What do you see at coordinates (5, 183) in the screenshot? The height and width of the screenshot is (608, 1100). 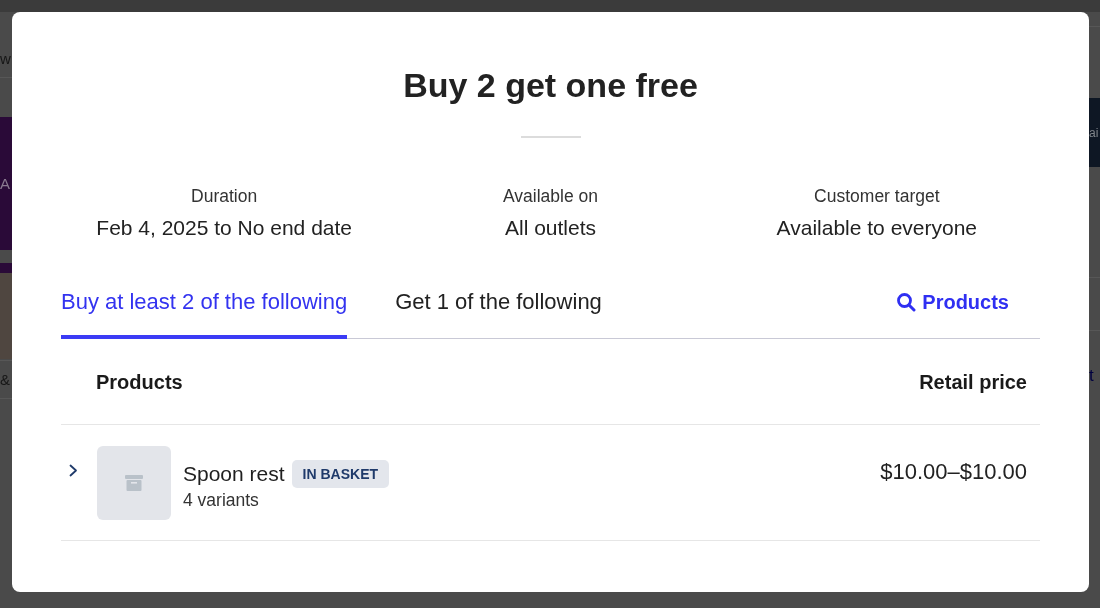 I see `background-text: A` at bounding box center [5, 183].